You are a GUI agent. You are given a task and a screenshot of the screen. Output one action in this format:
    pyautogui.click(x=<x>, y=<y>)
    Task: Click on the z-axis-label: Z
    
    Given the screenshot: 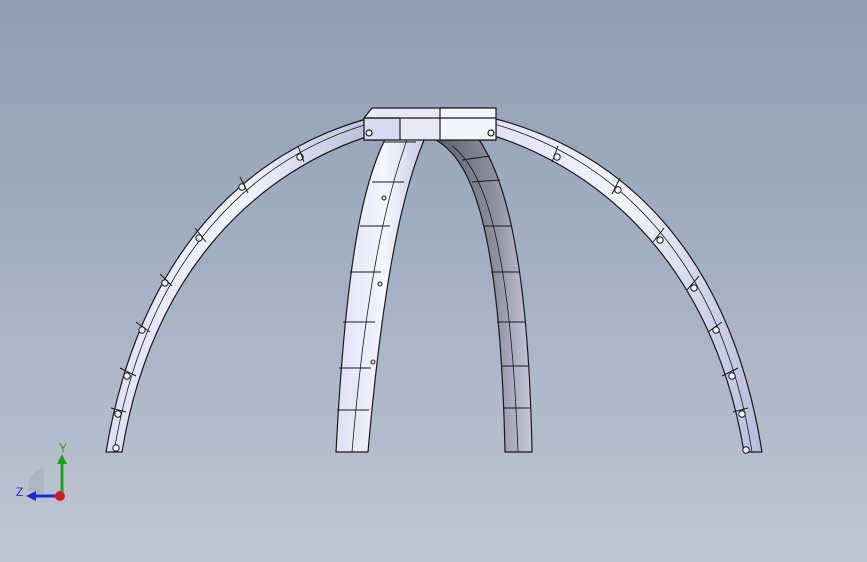 What is the action you would take?
    pyautogui.click(x=20, y=492)
    